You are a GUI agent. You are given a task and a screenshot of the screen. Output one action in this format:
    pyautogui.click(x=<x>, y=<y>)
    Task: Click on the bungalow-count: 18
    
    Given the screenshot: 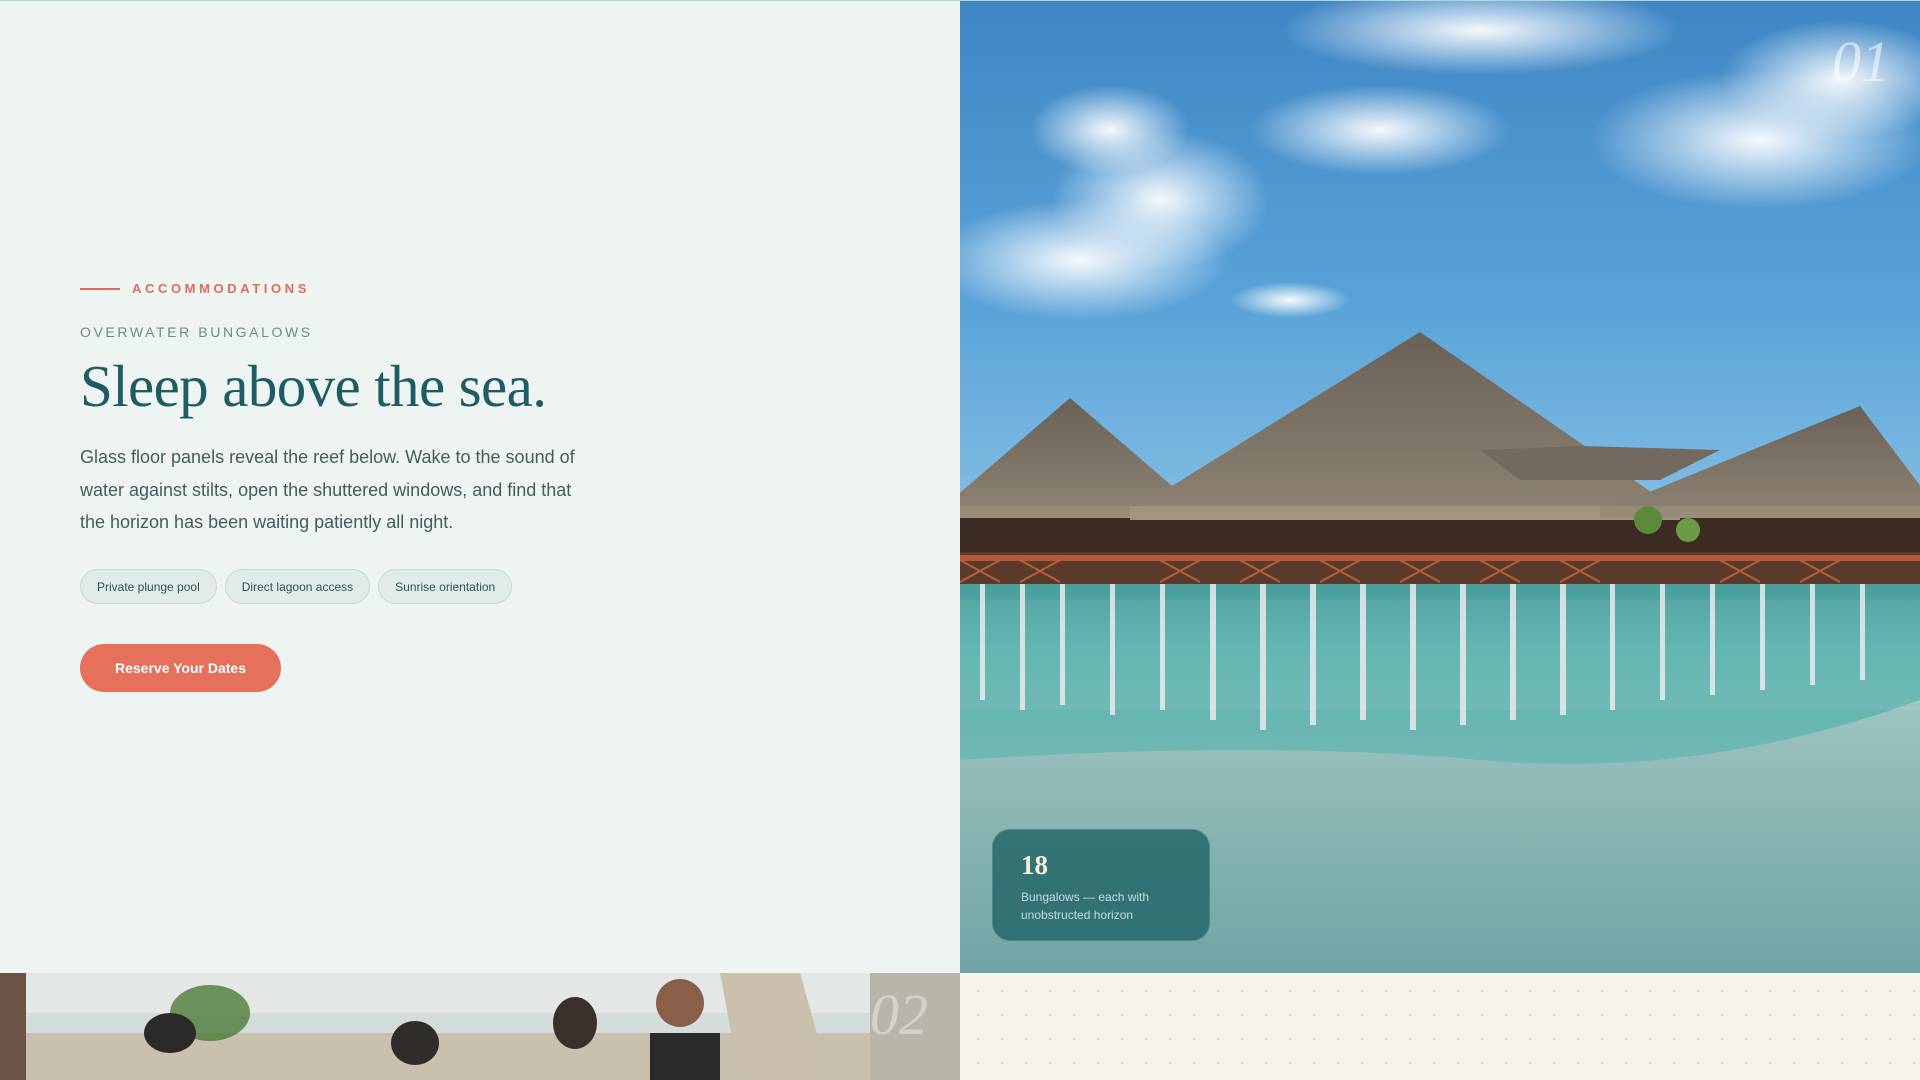 What is the action you would take?
    pyautogui.click(x=1034, y=865)
    